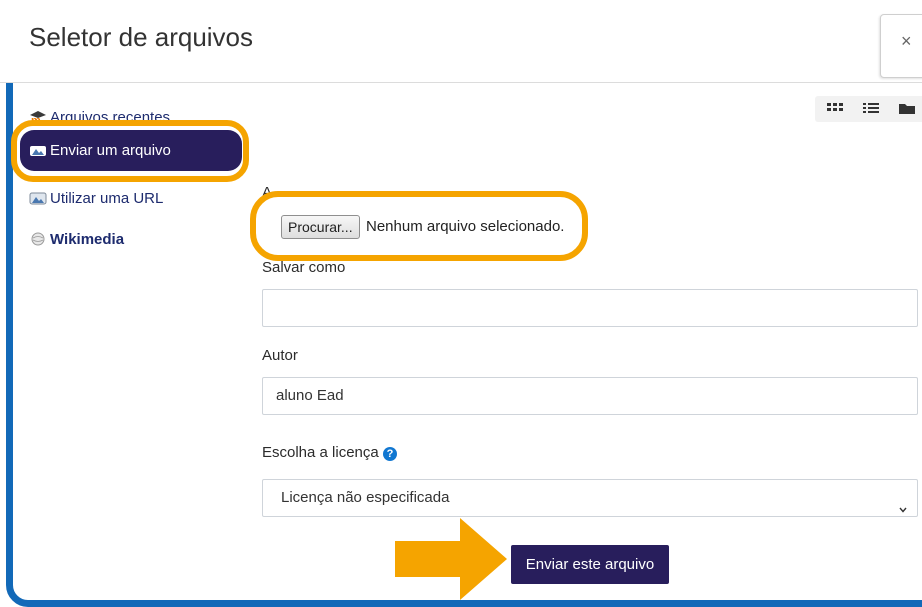 Image resolution: width=922 pixels, height=607 pixels. Describe the element at coordinates (87, 239) in the screenshot. I see `sidebar-item-label: Wikimedia` at that location.